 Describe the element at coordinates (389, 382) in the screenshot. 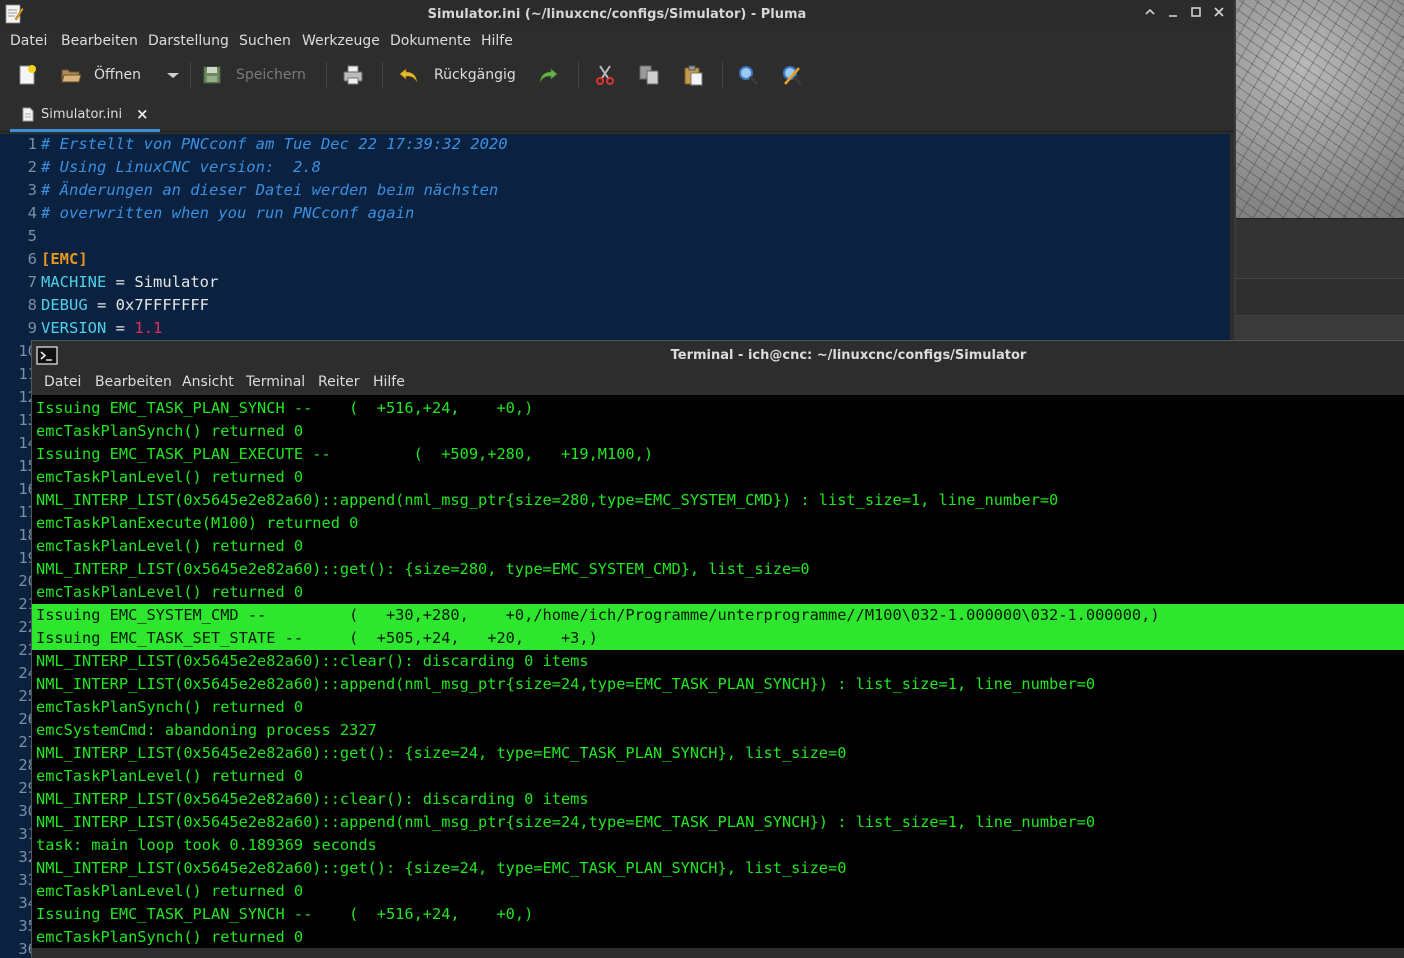

I see `term-menu-hilfe: Hilfe` at that location.